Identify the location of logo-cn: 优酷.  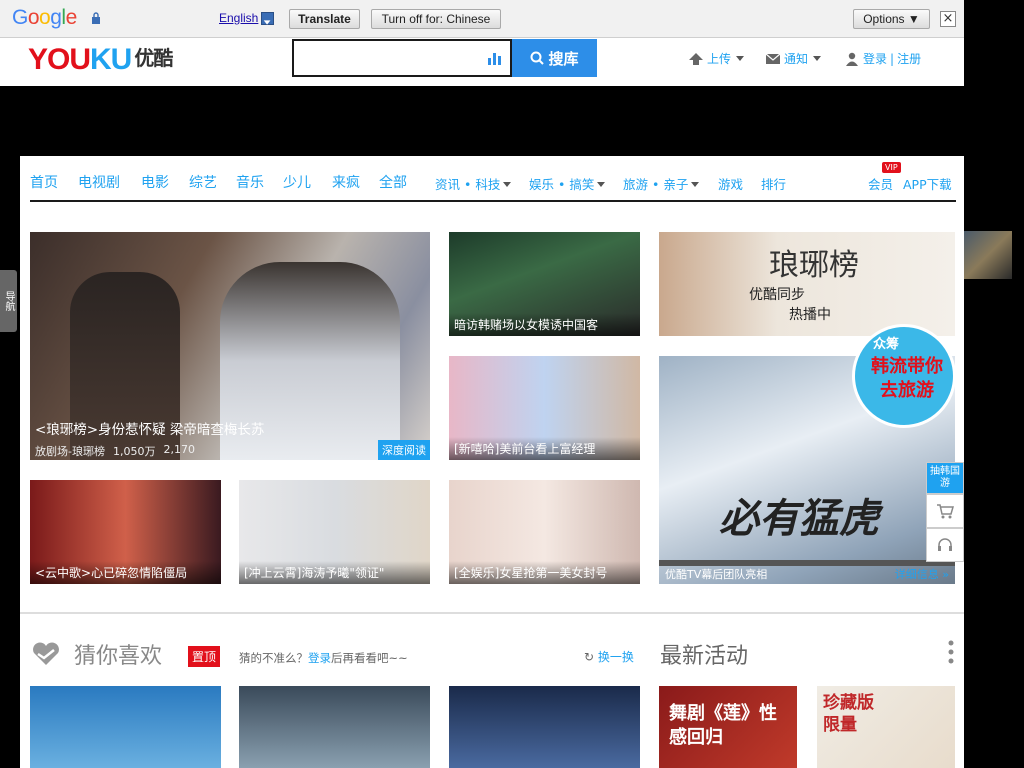
(153, 59).